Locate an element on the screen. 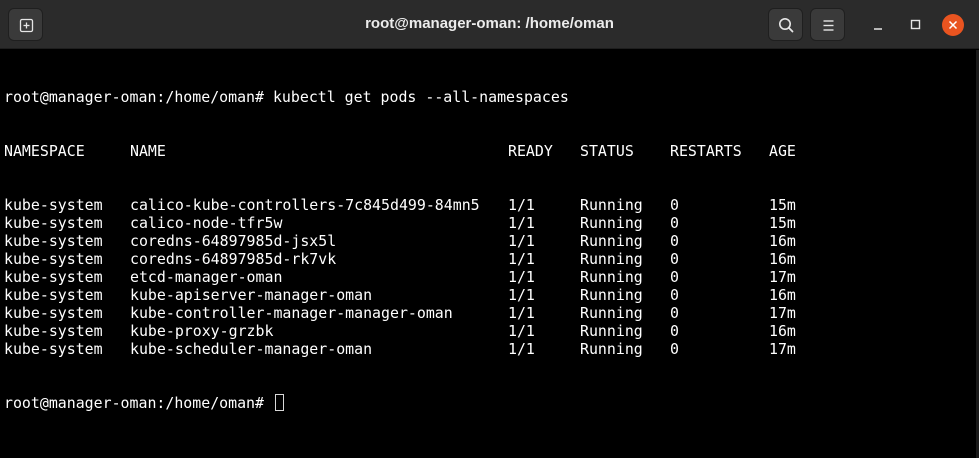 The height and width of the screenshot is (458, 979). prompt-line: root@manager-oman:/home/oman# is located at coordinates (489, 403).